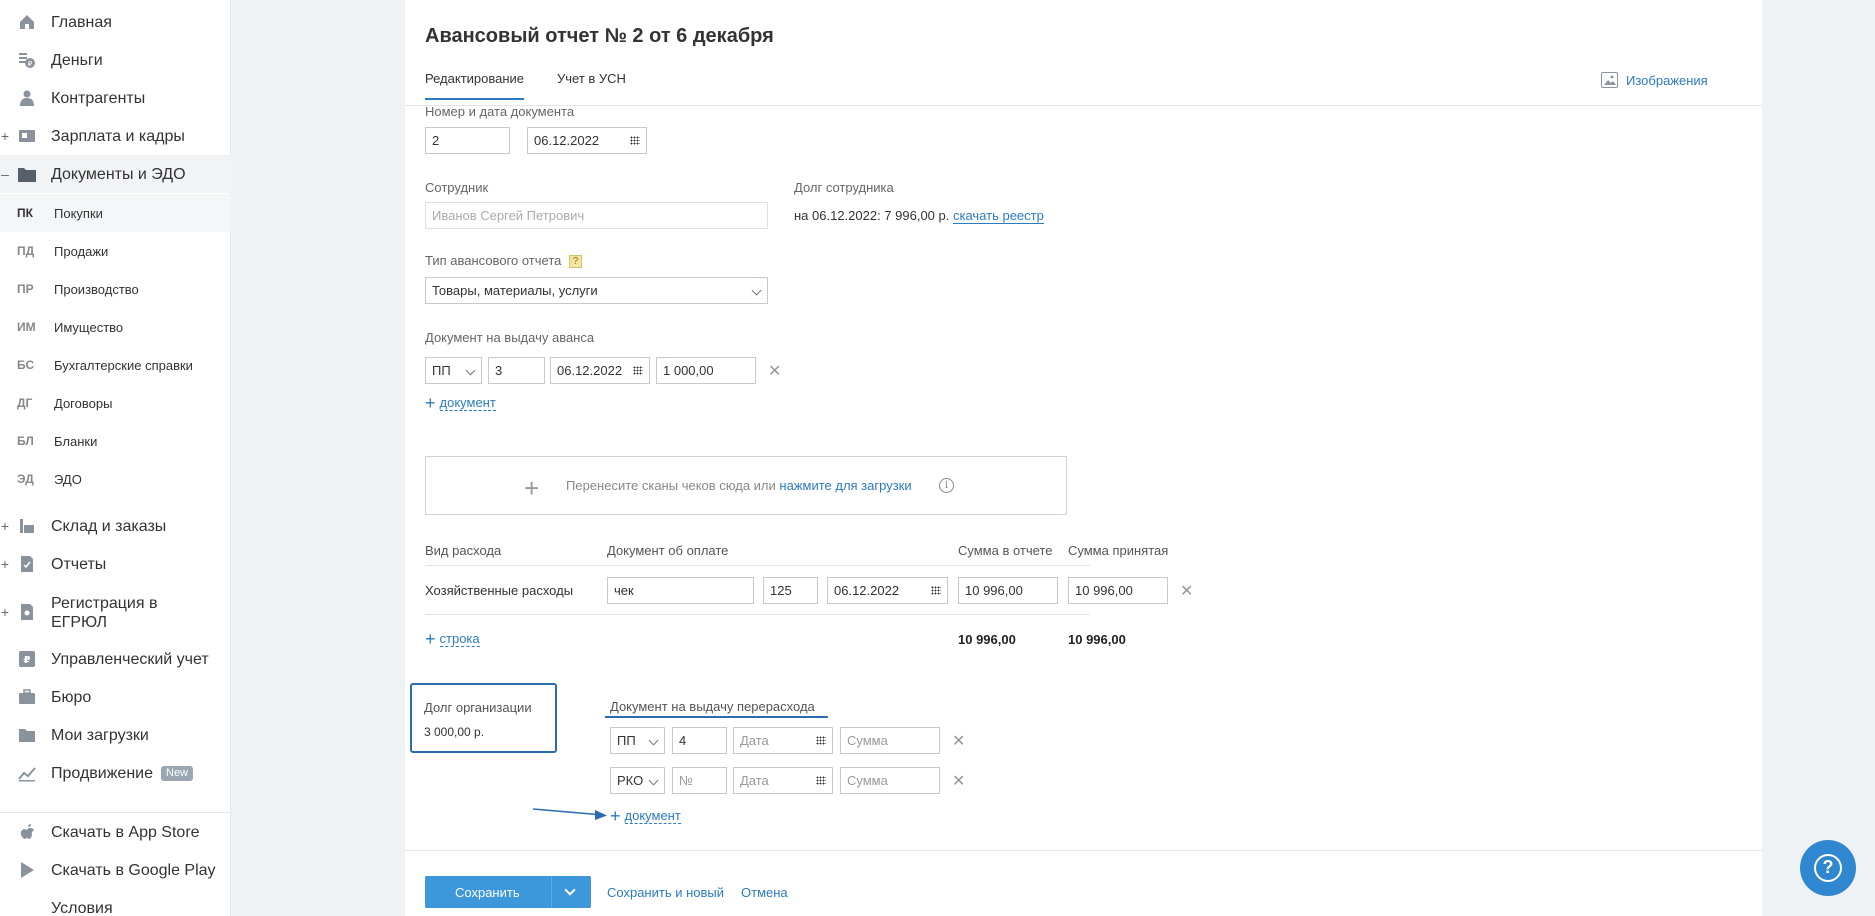 The image size is (1875, 916). Describe the element at coordinates (493, 260) in the screenshot. I see `report-type-label-text: Тип авансового отчета` at that location.